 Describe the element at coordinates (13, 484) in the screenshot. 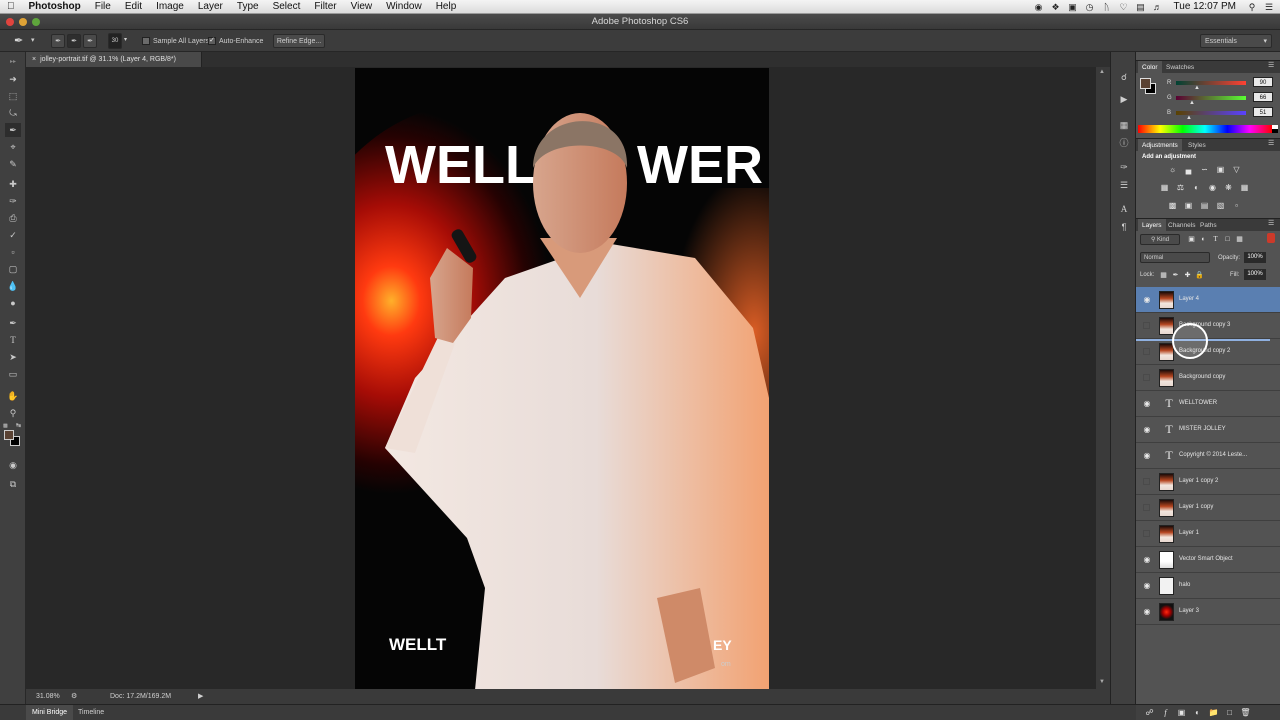

I see `screen-mode-icon: ⧉` at that location.